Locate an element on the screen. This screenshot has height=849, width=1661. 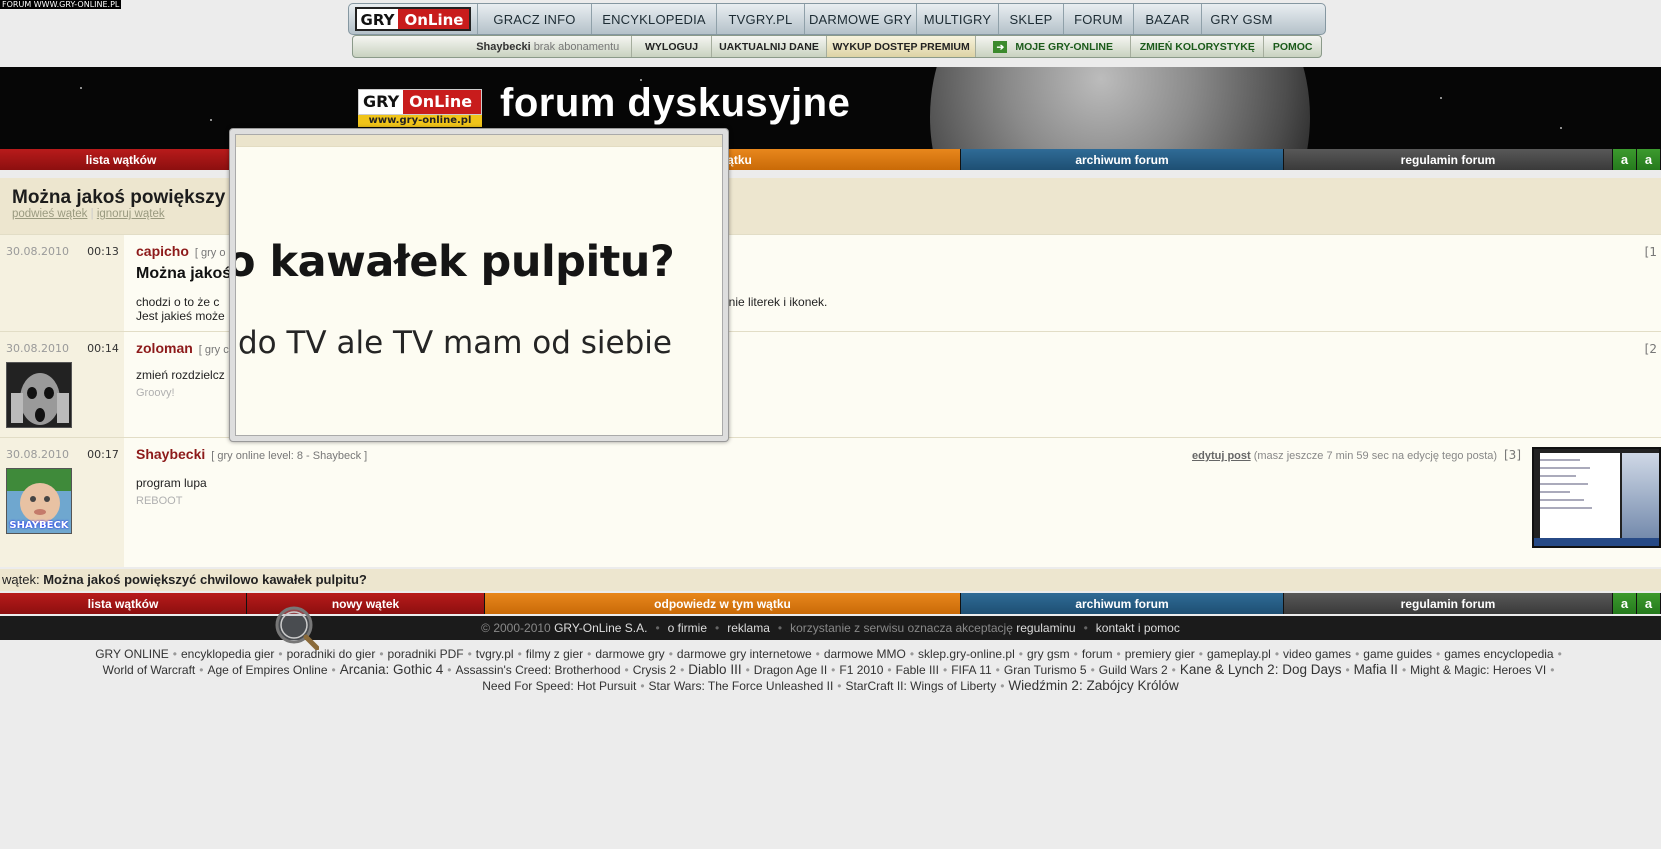
update-data-link: UAKTUALNIJ DANE is located at coordinates (768, 46).